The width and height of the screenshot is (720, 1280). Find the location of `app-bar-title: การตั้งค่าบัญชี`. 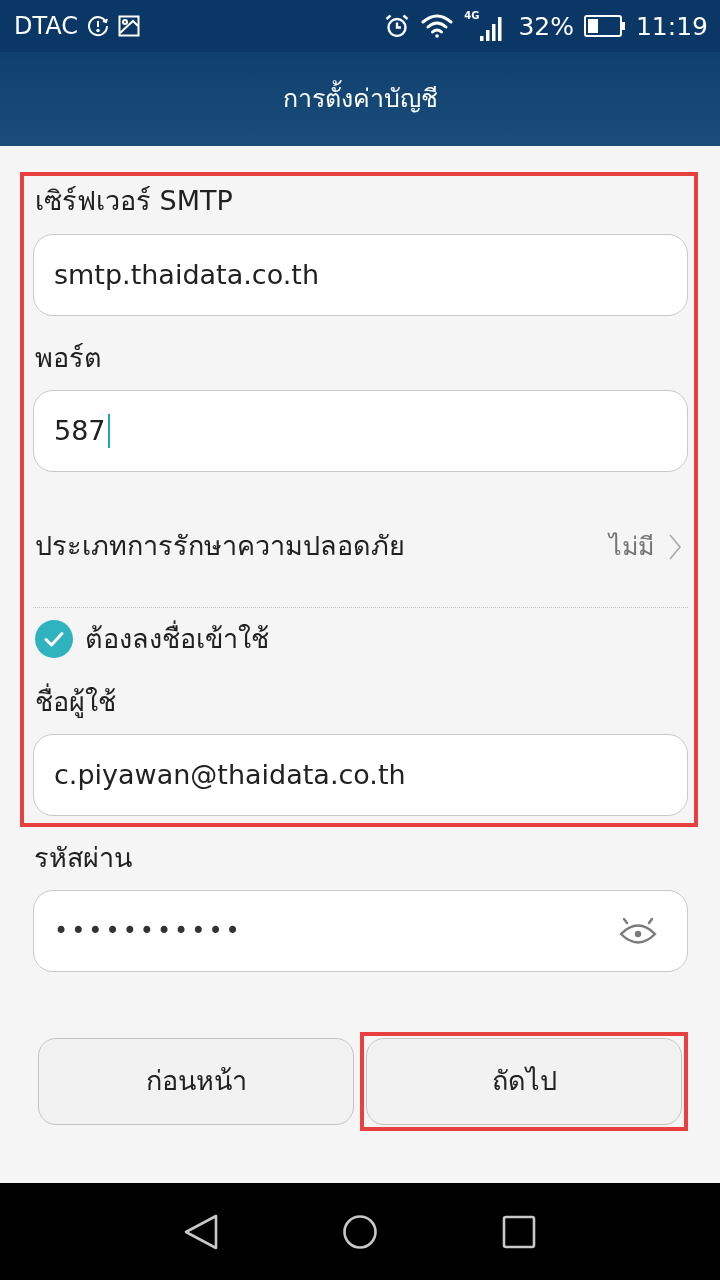

app-bar-title: การตั้งค่าบัญชี is located at coordinates (360, 99).